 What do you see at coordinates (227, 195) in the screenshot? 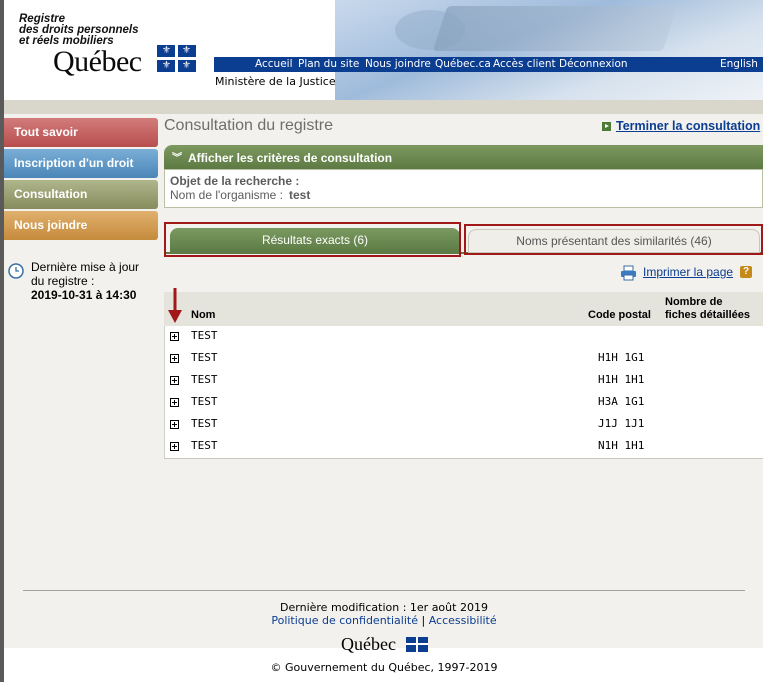
I see `organization-name-label: Nom de l'organisme :` at bounding box center [227, 195].